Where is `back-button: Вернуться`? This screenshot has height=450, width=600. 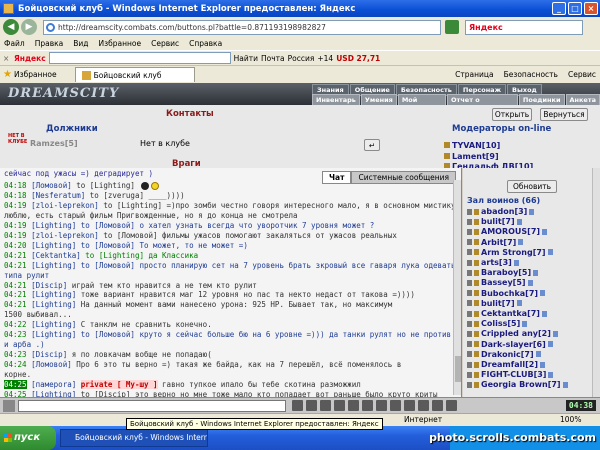
back-button: Вернуться is located at coordinates (564, 114).